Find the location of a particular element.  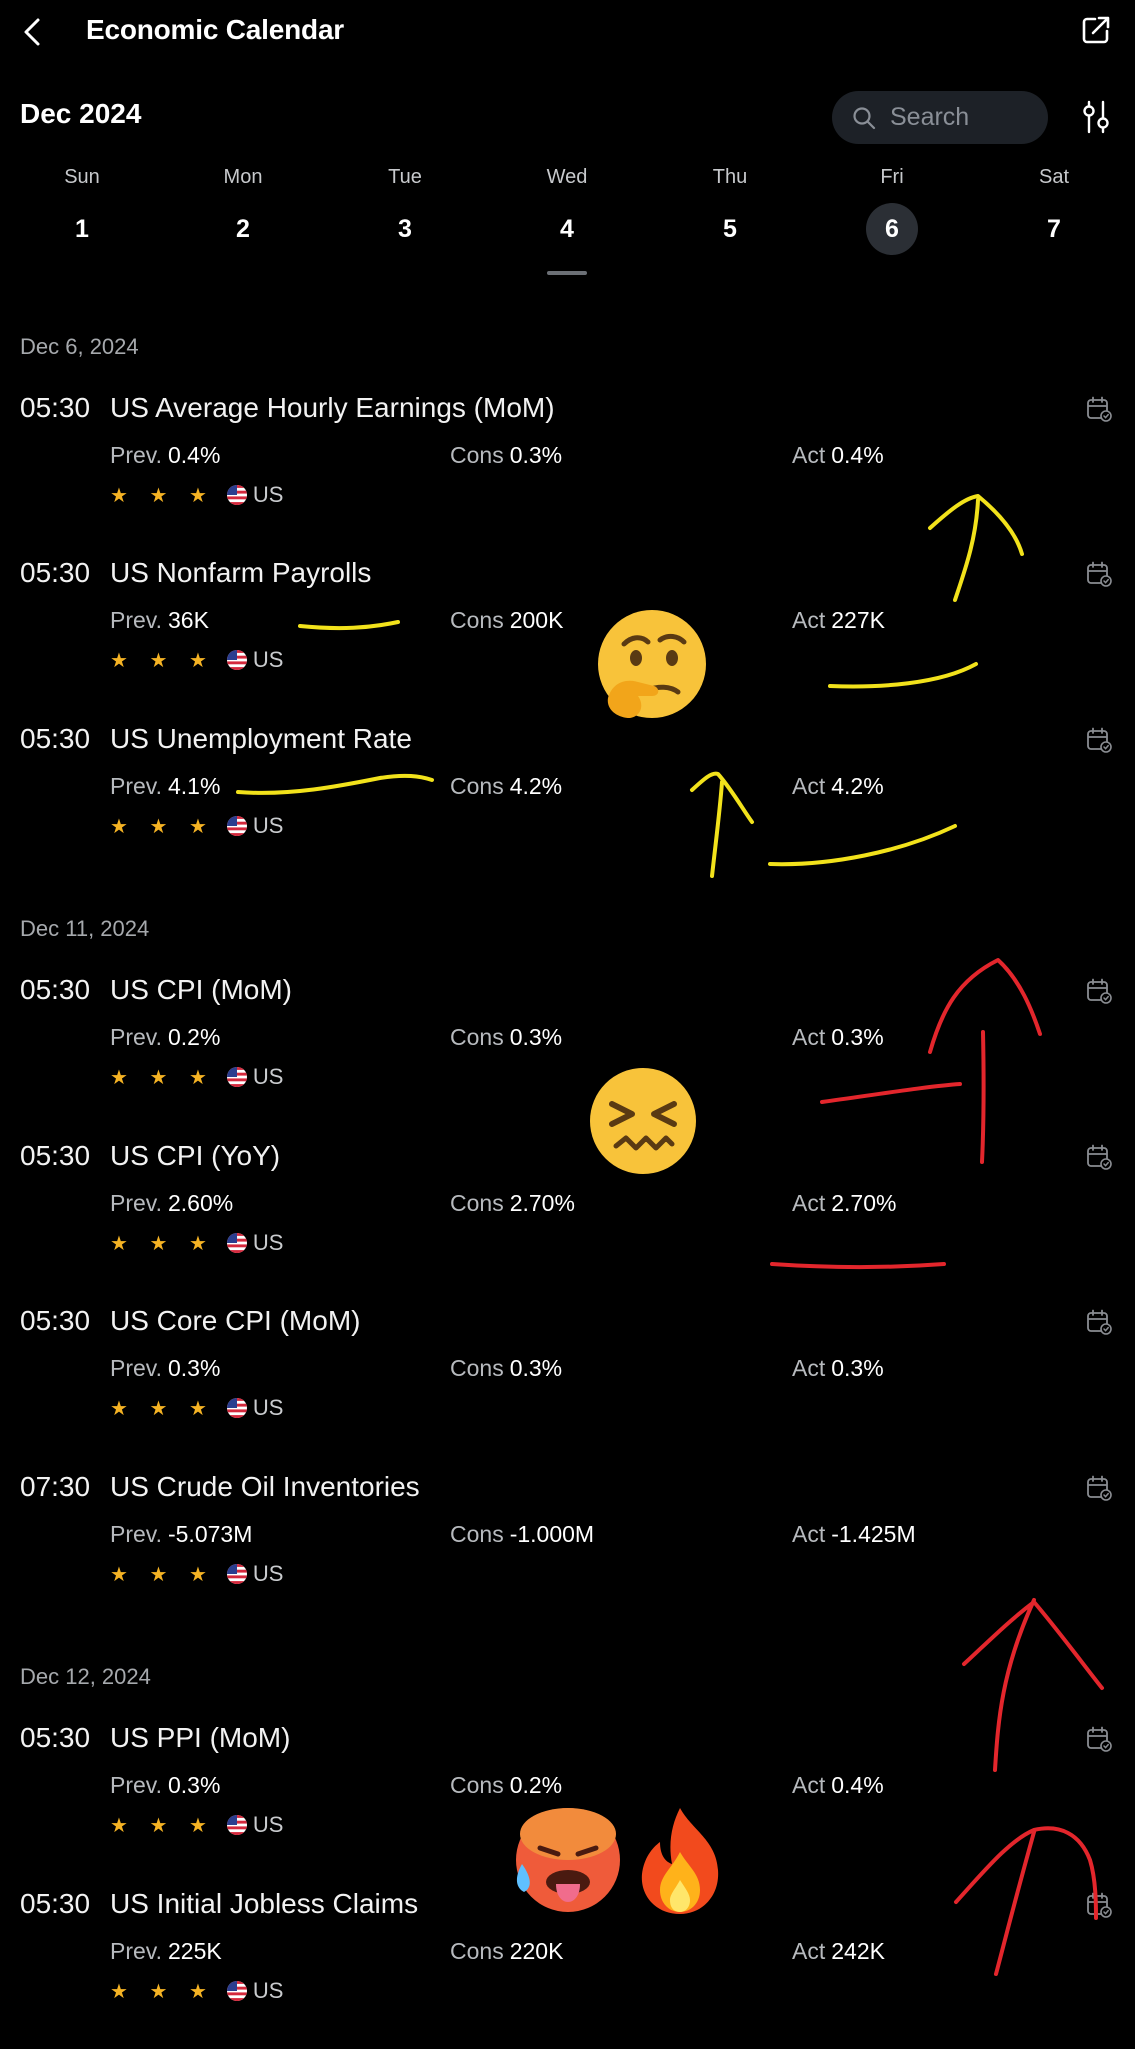

day-mon: Mon 2 is located at coordinates (243, 210).